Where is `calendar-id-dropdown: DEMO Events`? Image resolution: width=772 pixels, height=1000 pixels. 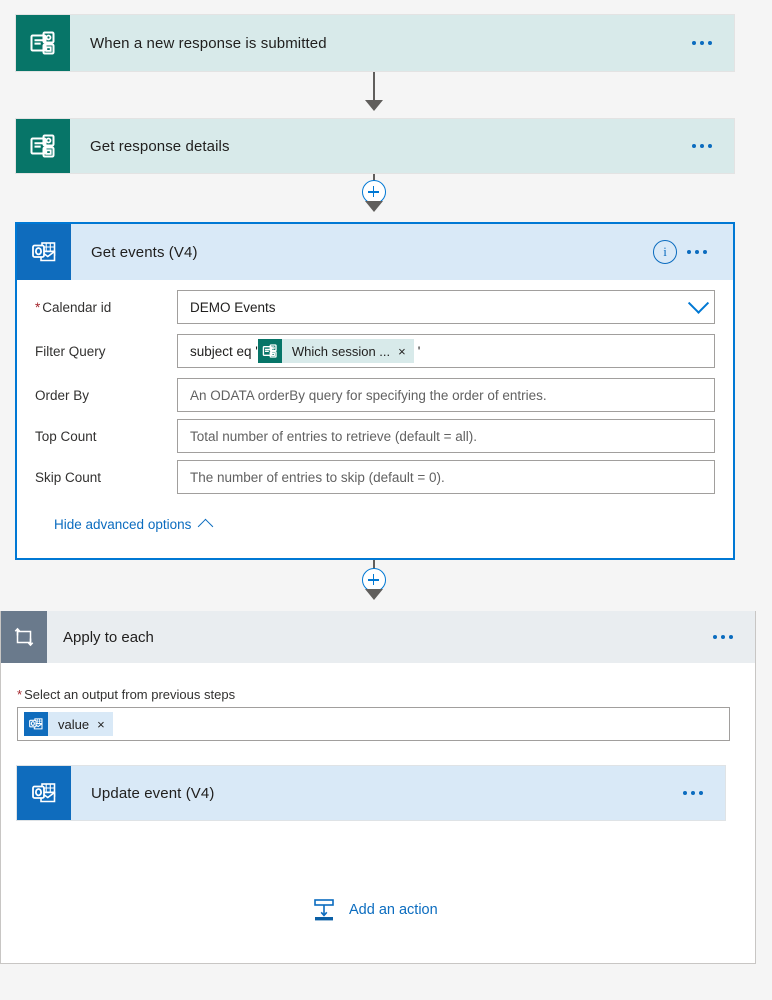
calendar-id-dropdown: DEMO Events is located at coordinates (446, 307).